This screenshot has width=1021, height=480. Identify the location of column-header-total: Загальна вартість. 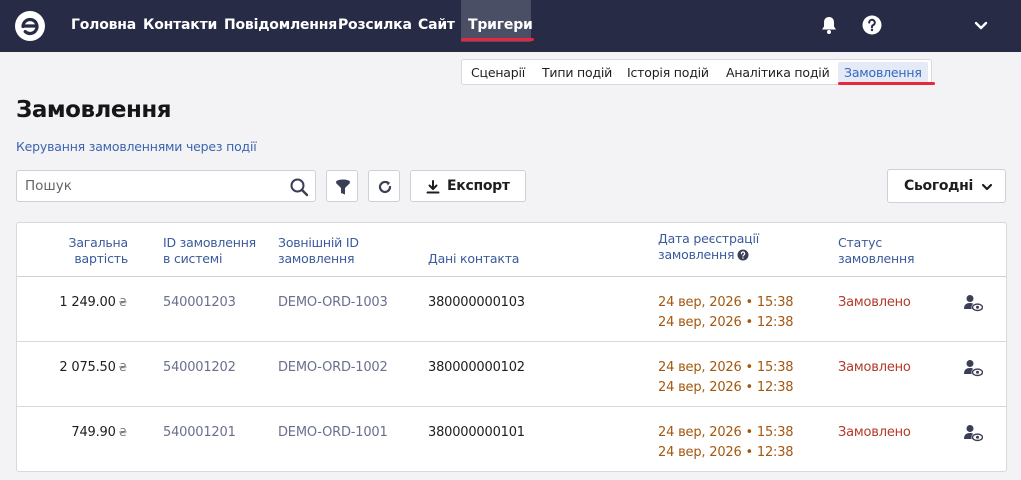
(73, 251).